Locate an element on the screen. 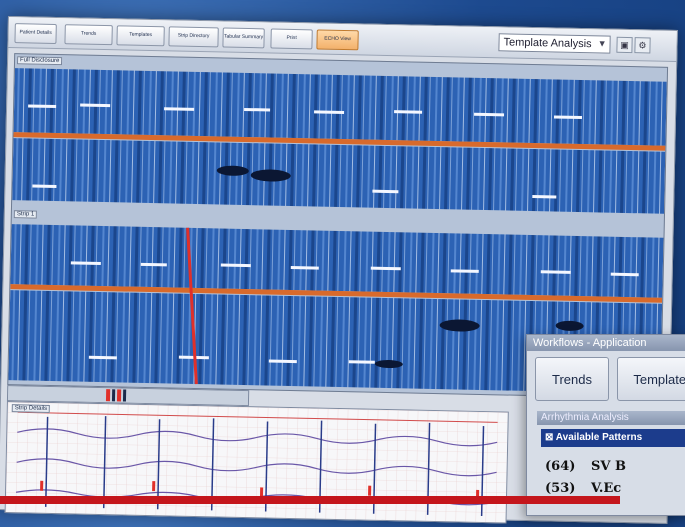 The height and width of the screenshot is (527, 685). arrhythmia-analysis-title: Arrhythmia Analysis is located at coordinates (611, 418).